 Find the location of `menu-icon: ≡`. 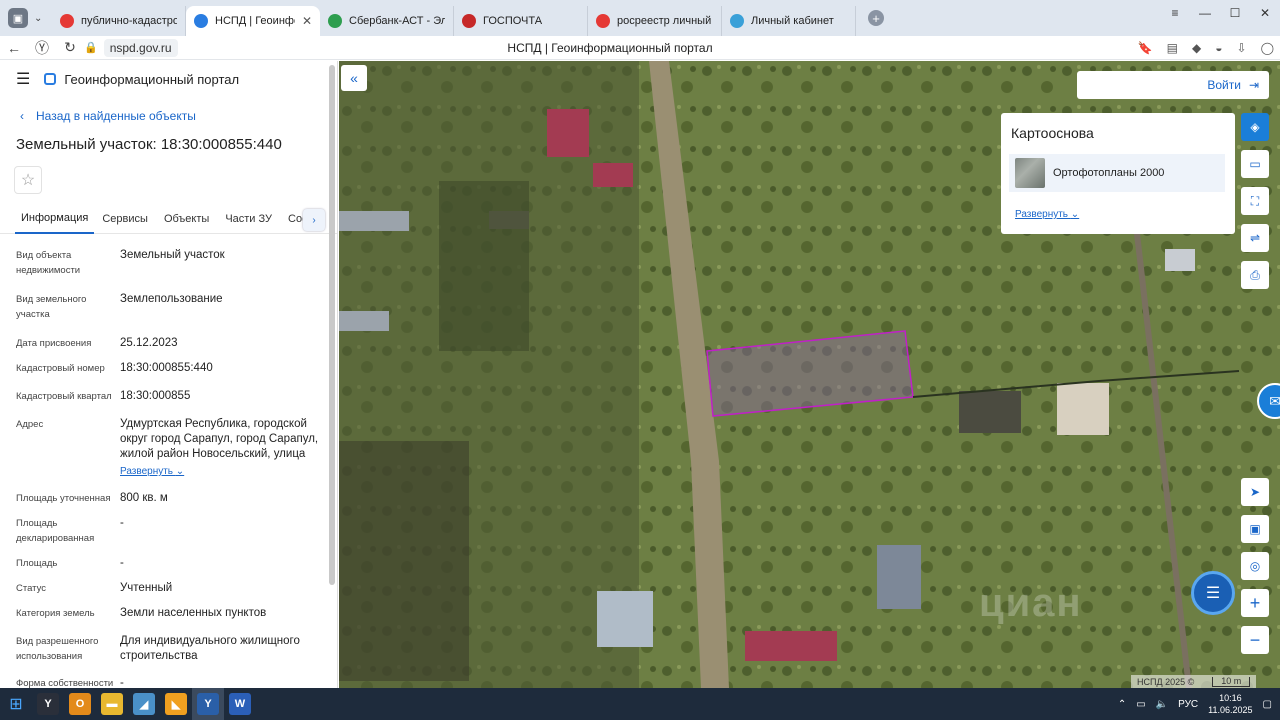

menu-icon: ≡ is located at coordinates (1175, 13).